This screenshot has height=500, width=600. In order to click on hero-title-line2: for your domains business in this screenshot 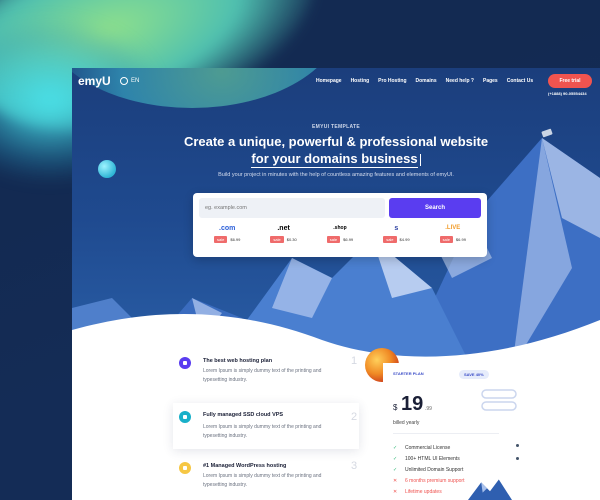, I will do `click(334, 159)`.